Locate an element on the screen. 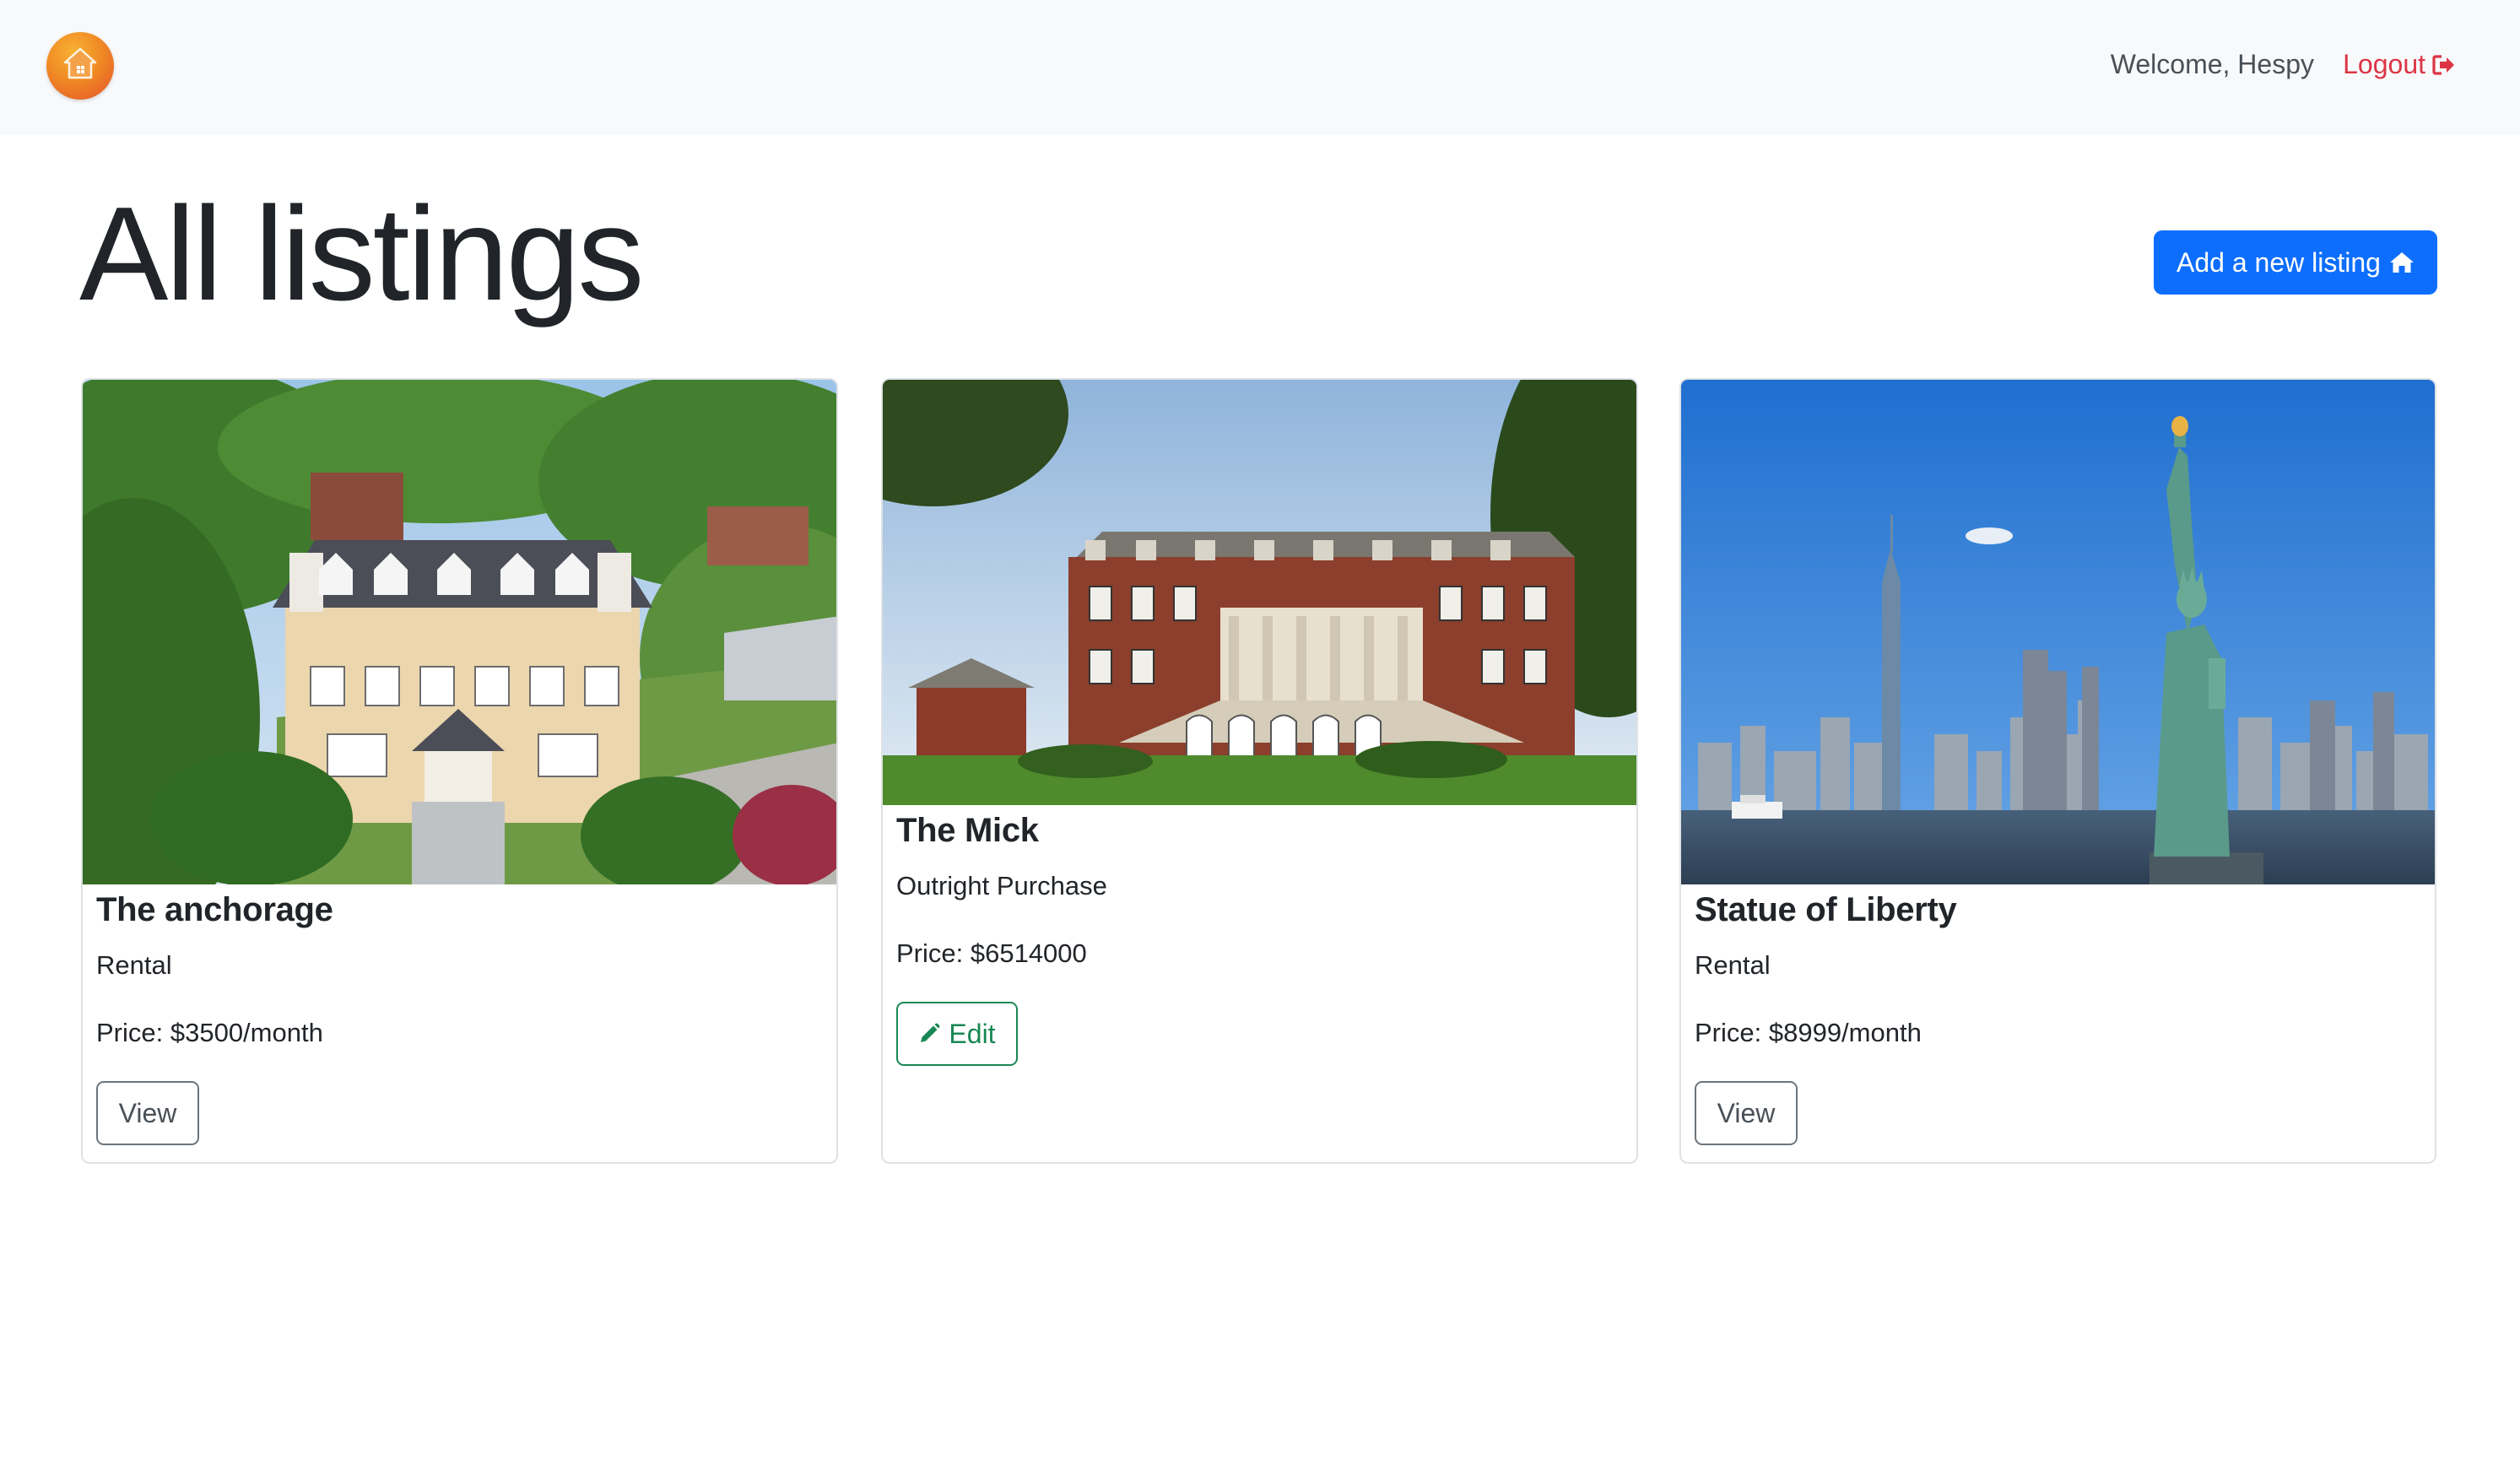 The height and width of the screenshot is (1460, 2520). listing-price: Price: $8999/month is located at coordinates (1809, 1033).